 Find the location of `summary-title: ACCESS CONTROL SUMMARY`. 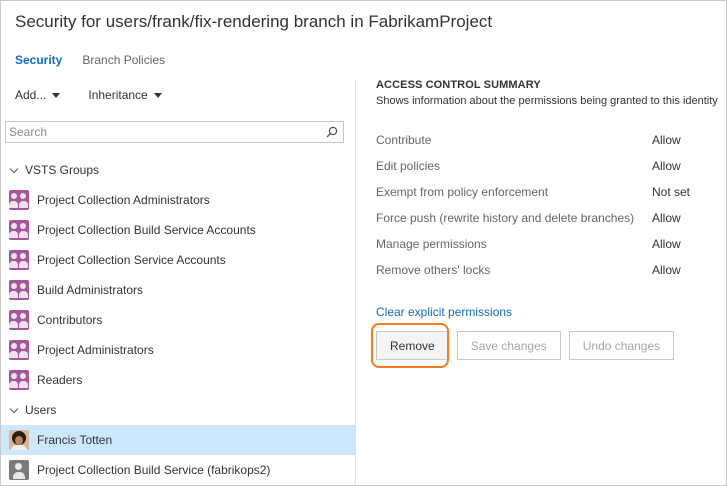

summary-title: ACCESS CONTROL SUMMARY is located at coordinates (458, 85).